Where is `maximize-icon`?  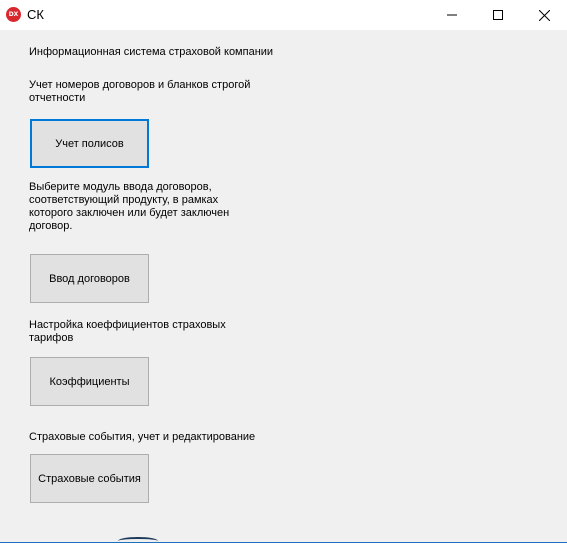
maximize-icon is located at coordinates (498, 15).